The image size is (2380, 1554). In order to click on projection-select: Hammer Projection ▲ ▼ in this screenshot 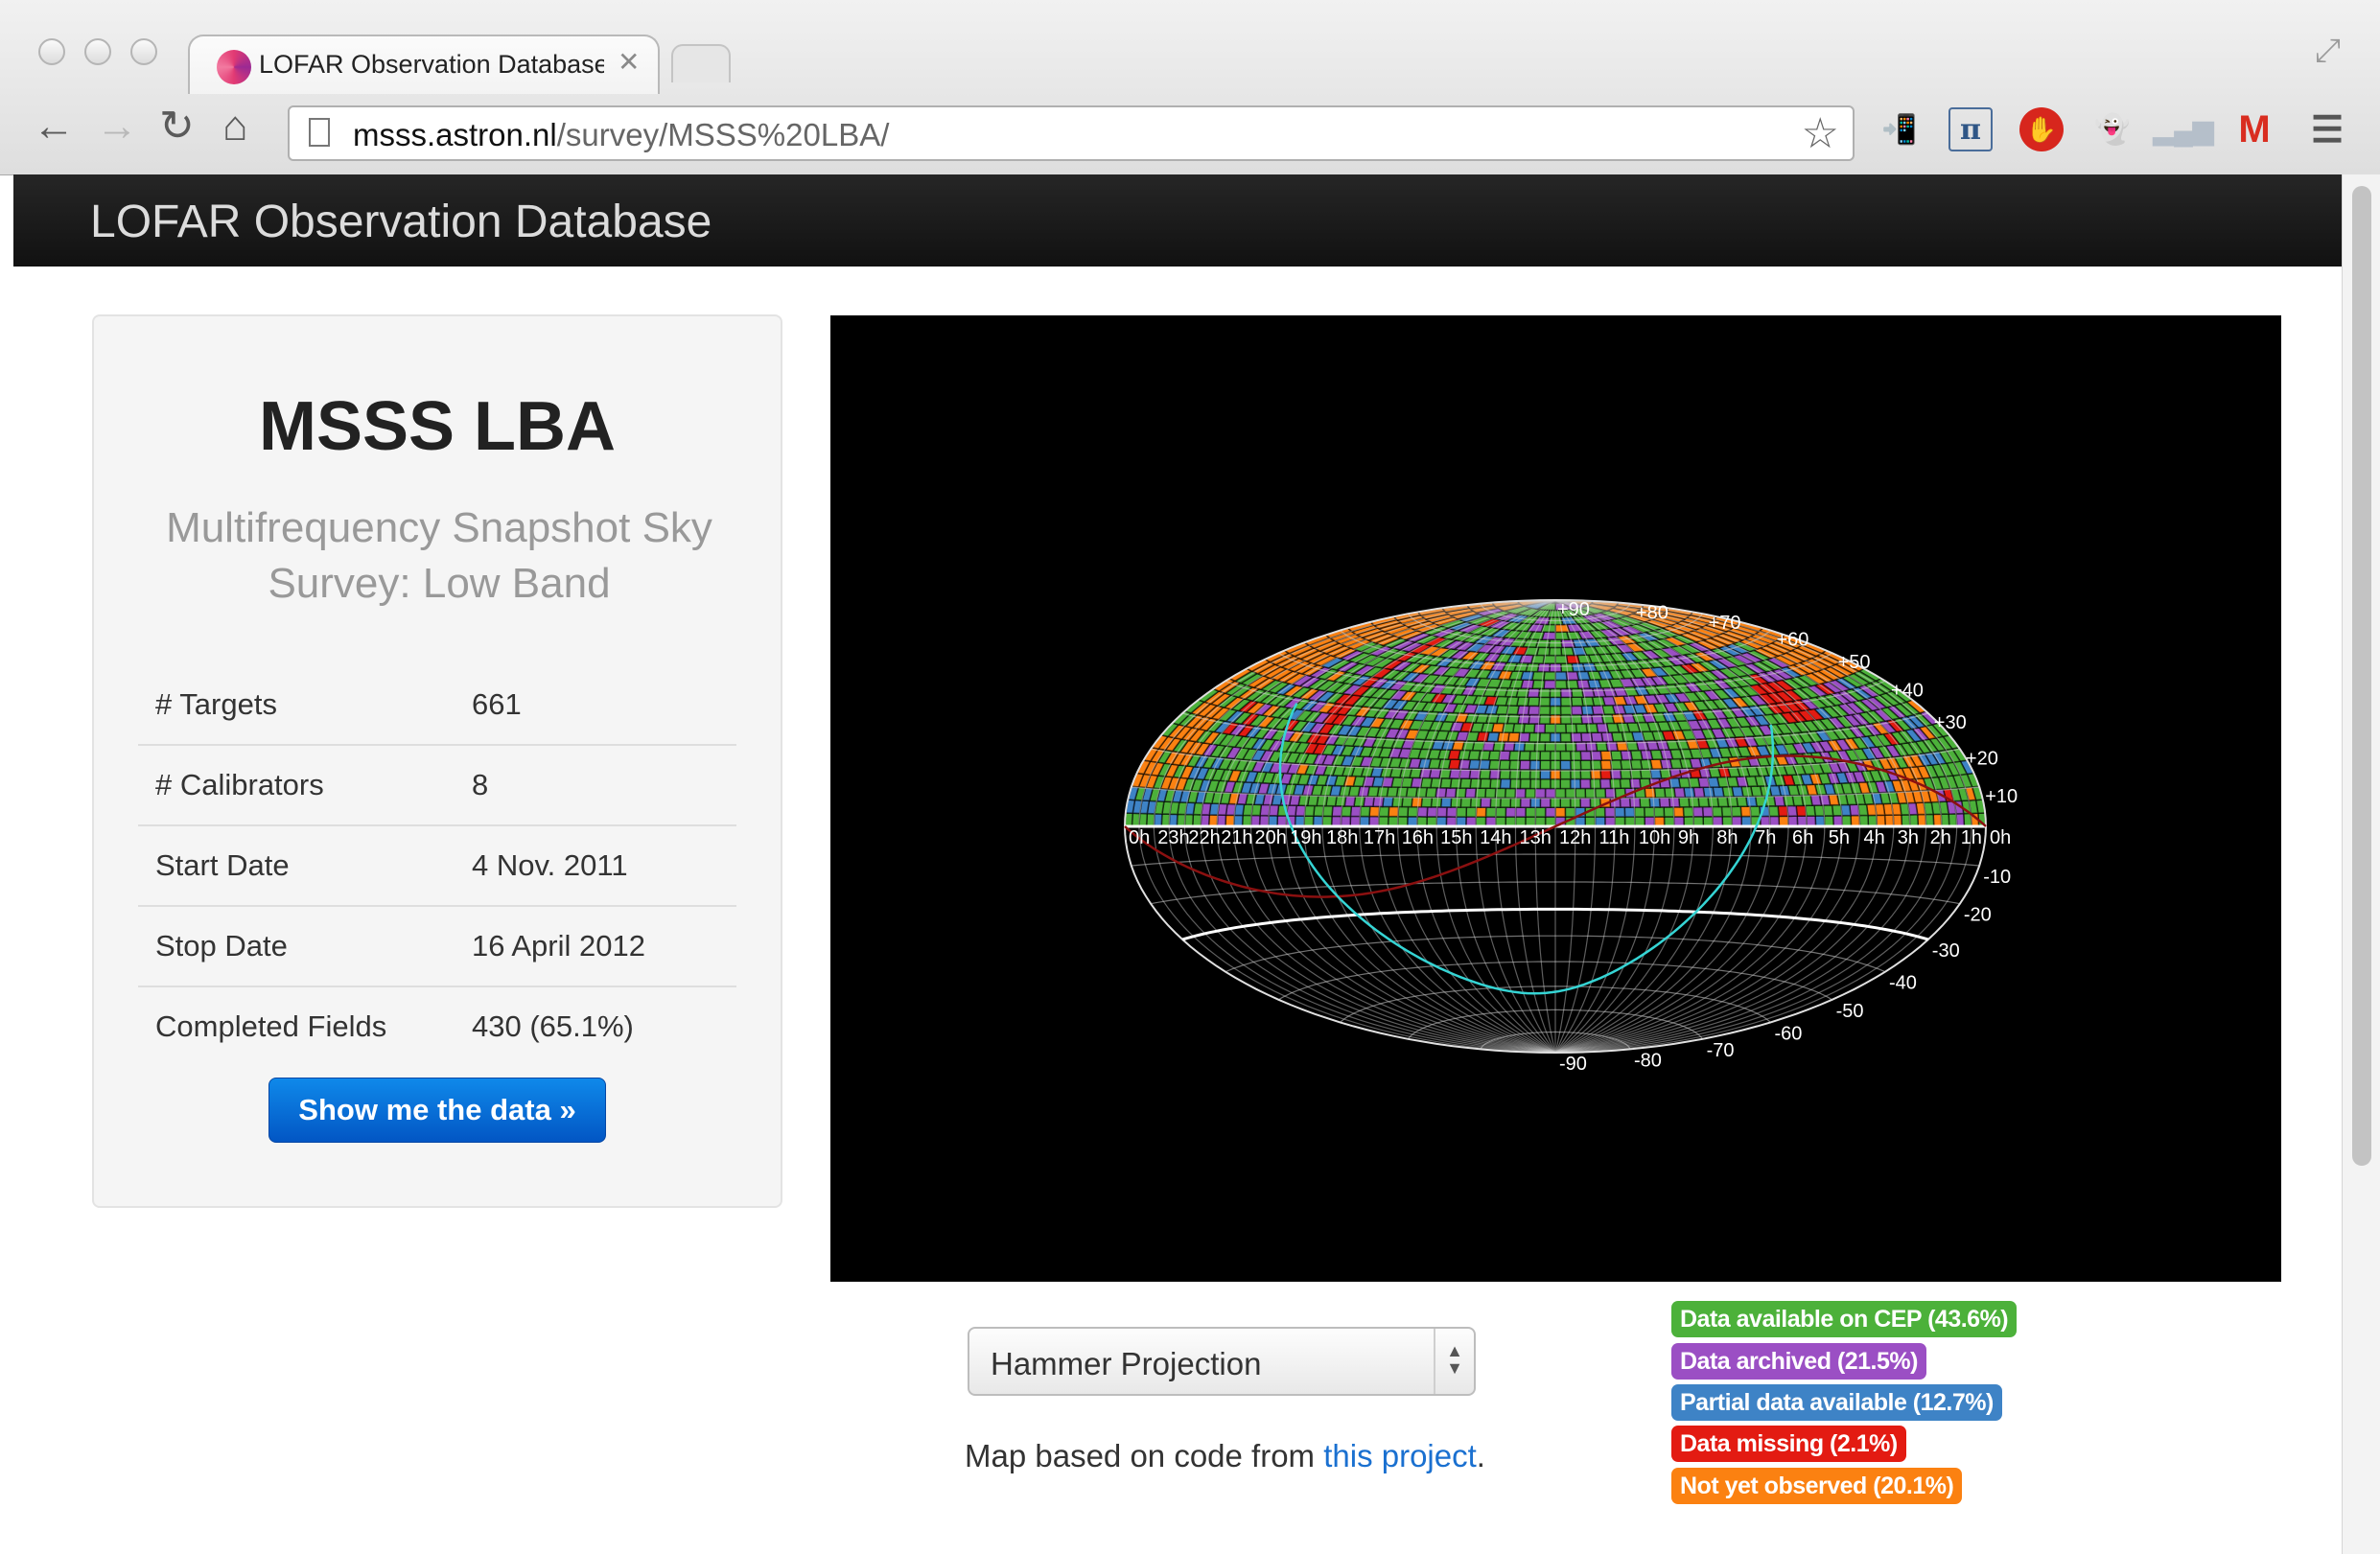, I will do `click(1222, 1361)`.